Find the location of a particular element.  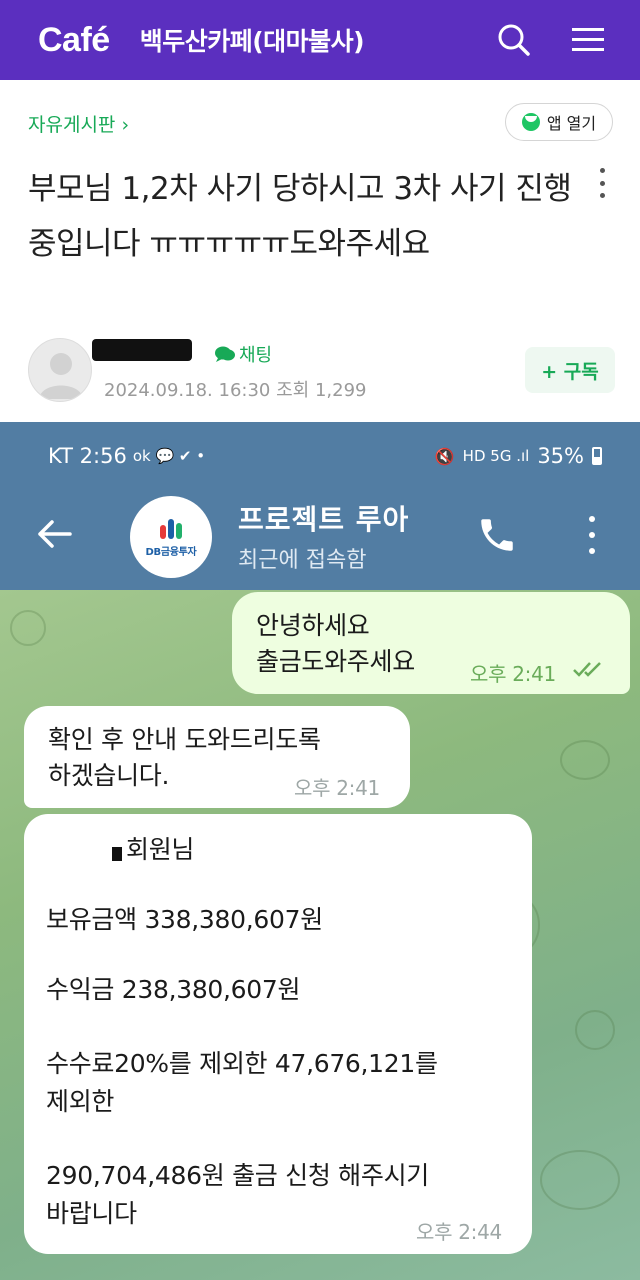

chat-link: 채팅 is located at coordinates (243, 354).